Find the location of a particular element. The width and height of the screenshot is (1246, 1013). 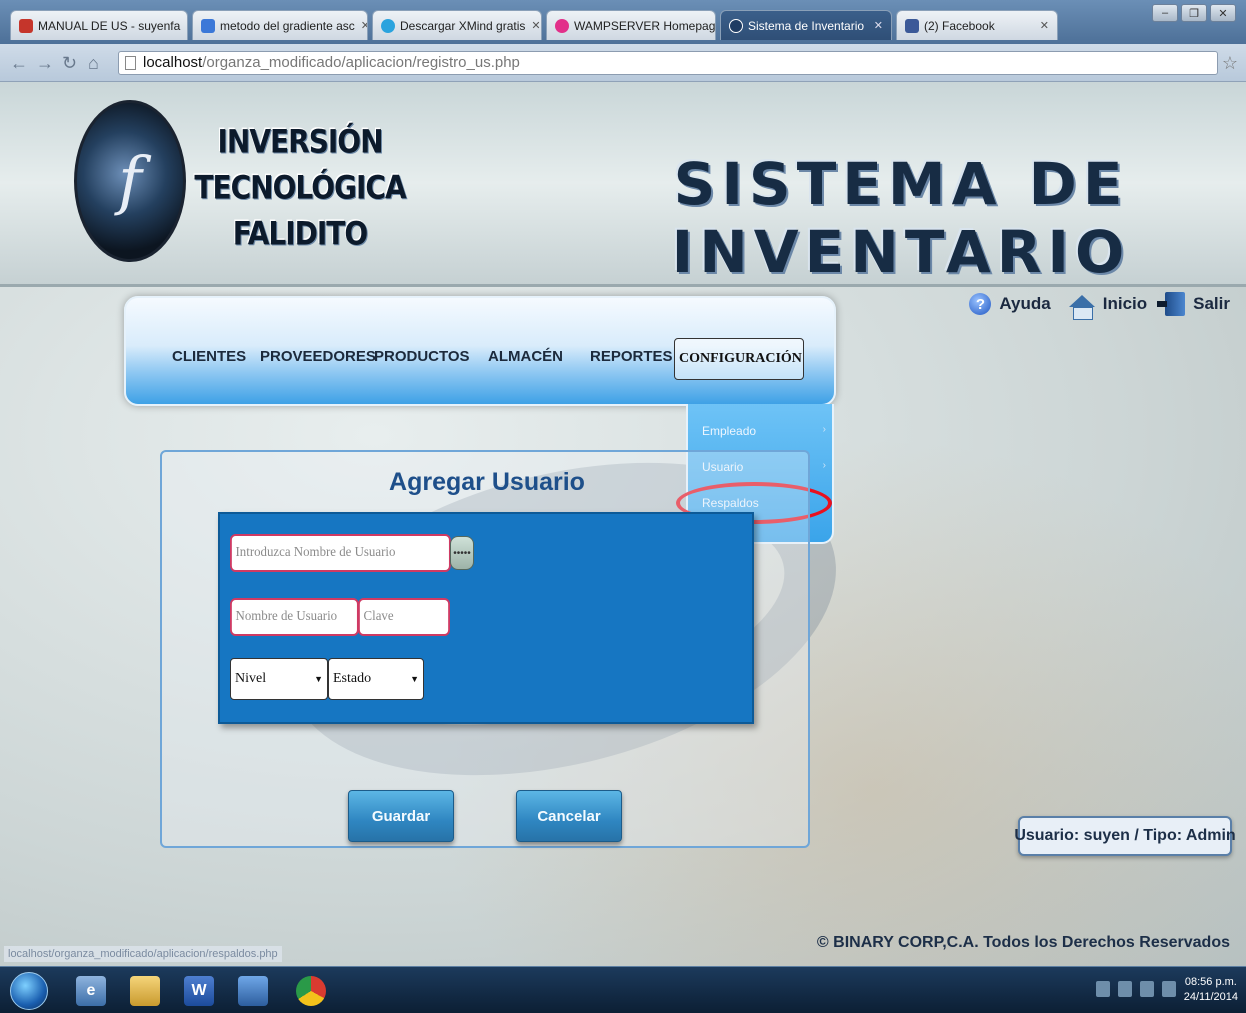

help-icon: ? is located at coordinates (980, 304).